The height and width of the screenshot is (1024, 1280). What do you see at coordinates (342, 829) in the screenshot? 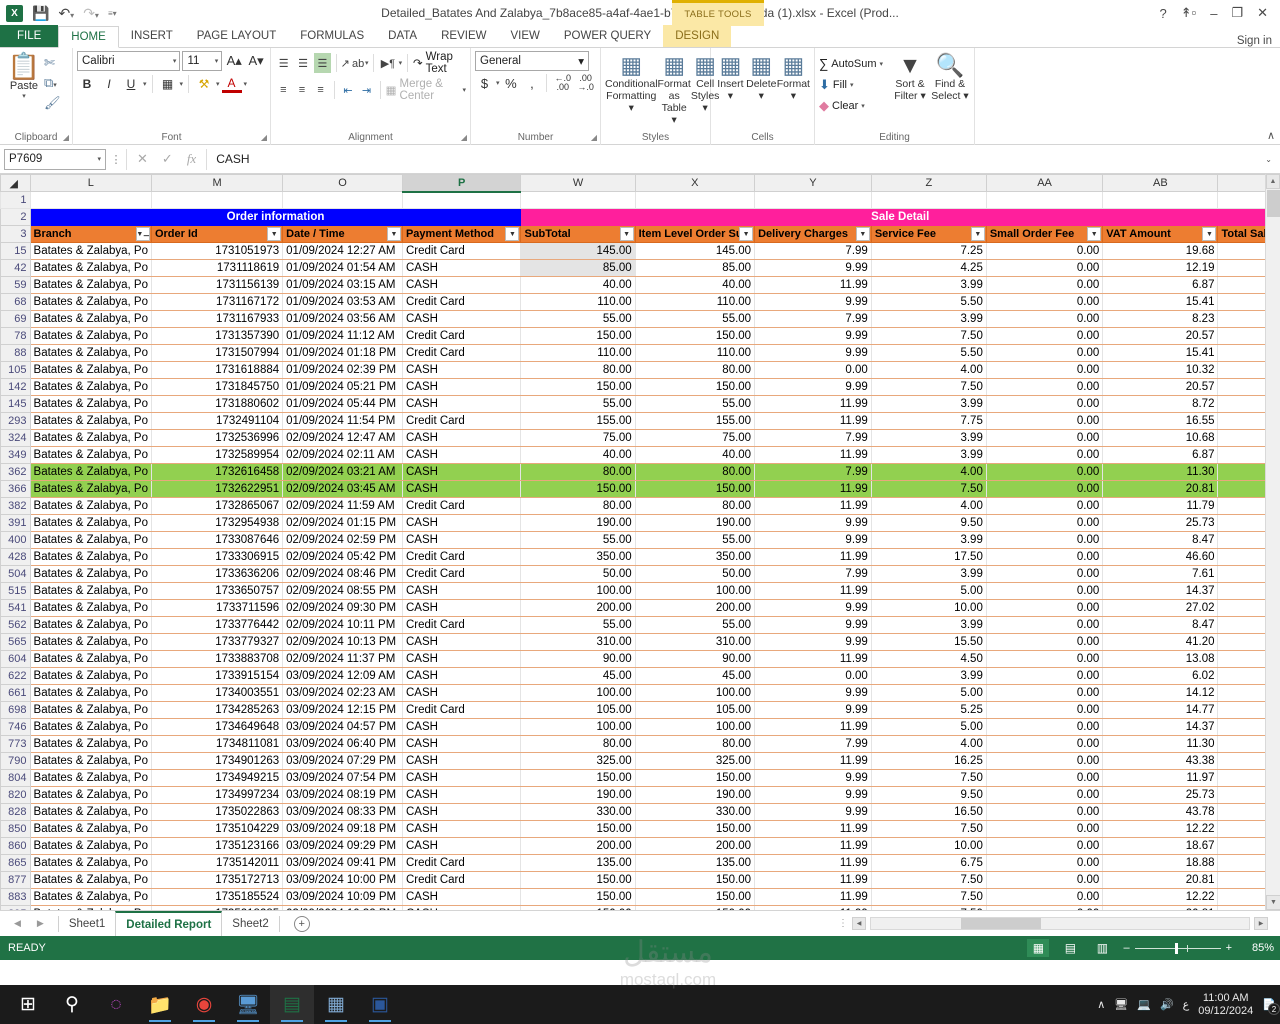
I see `cell-date-time: 03/09/2024 09:18 PM` at bounding box center [342, 829].